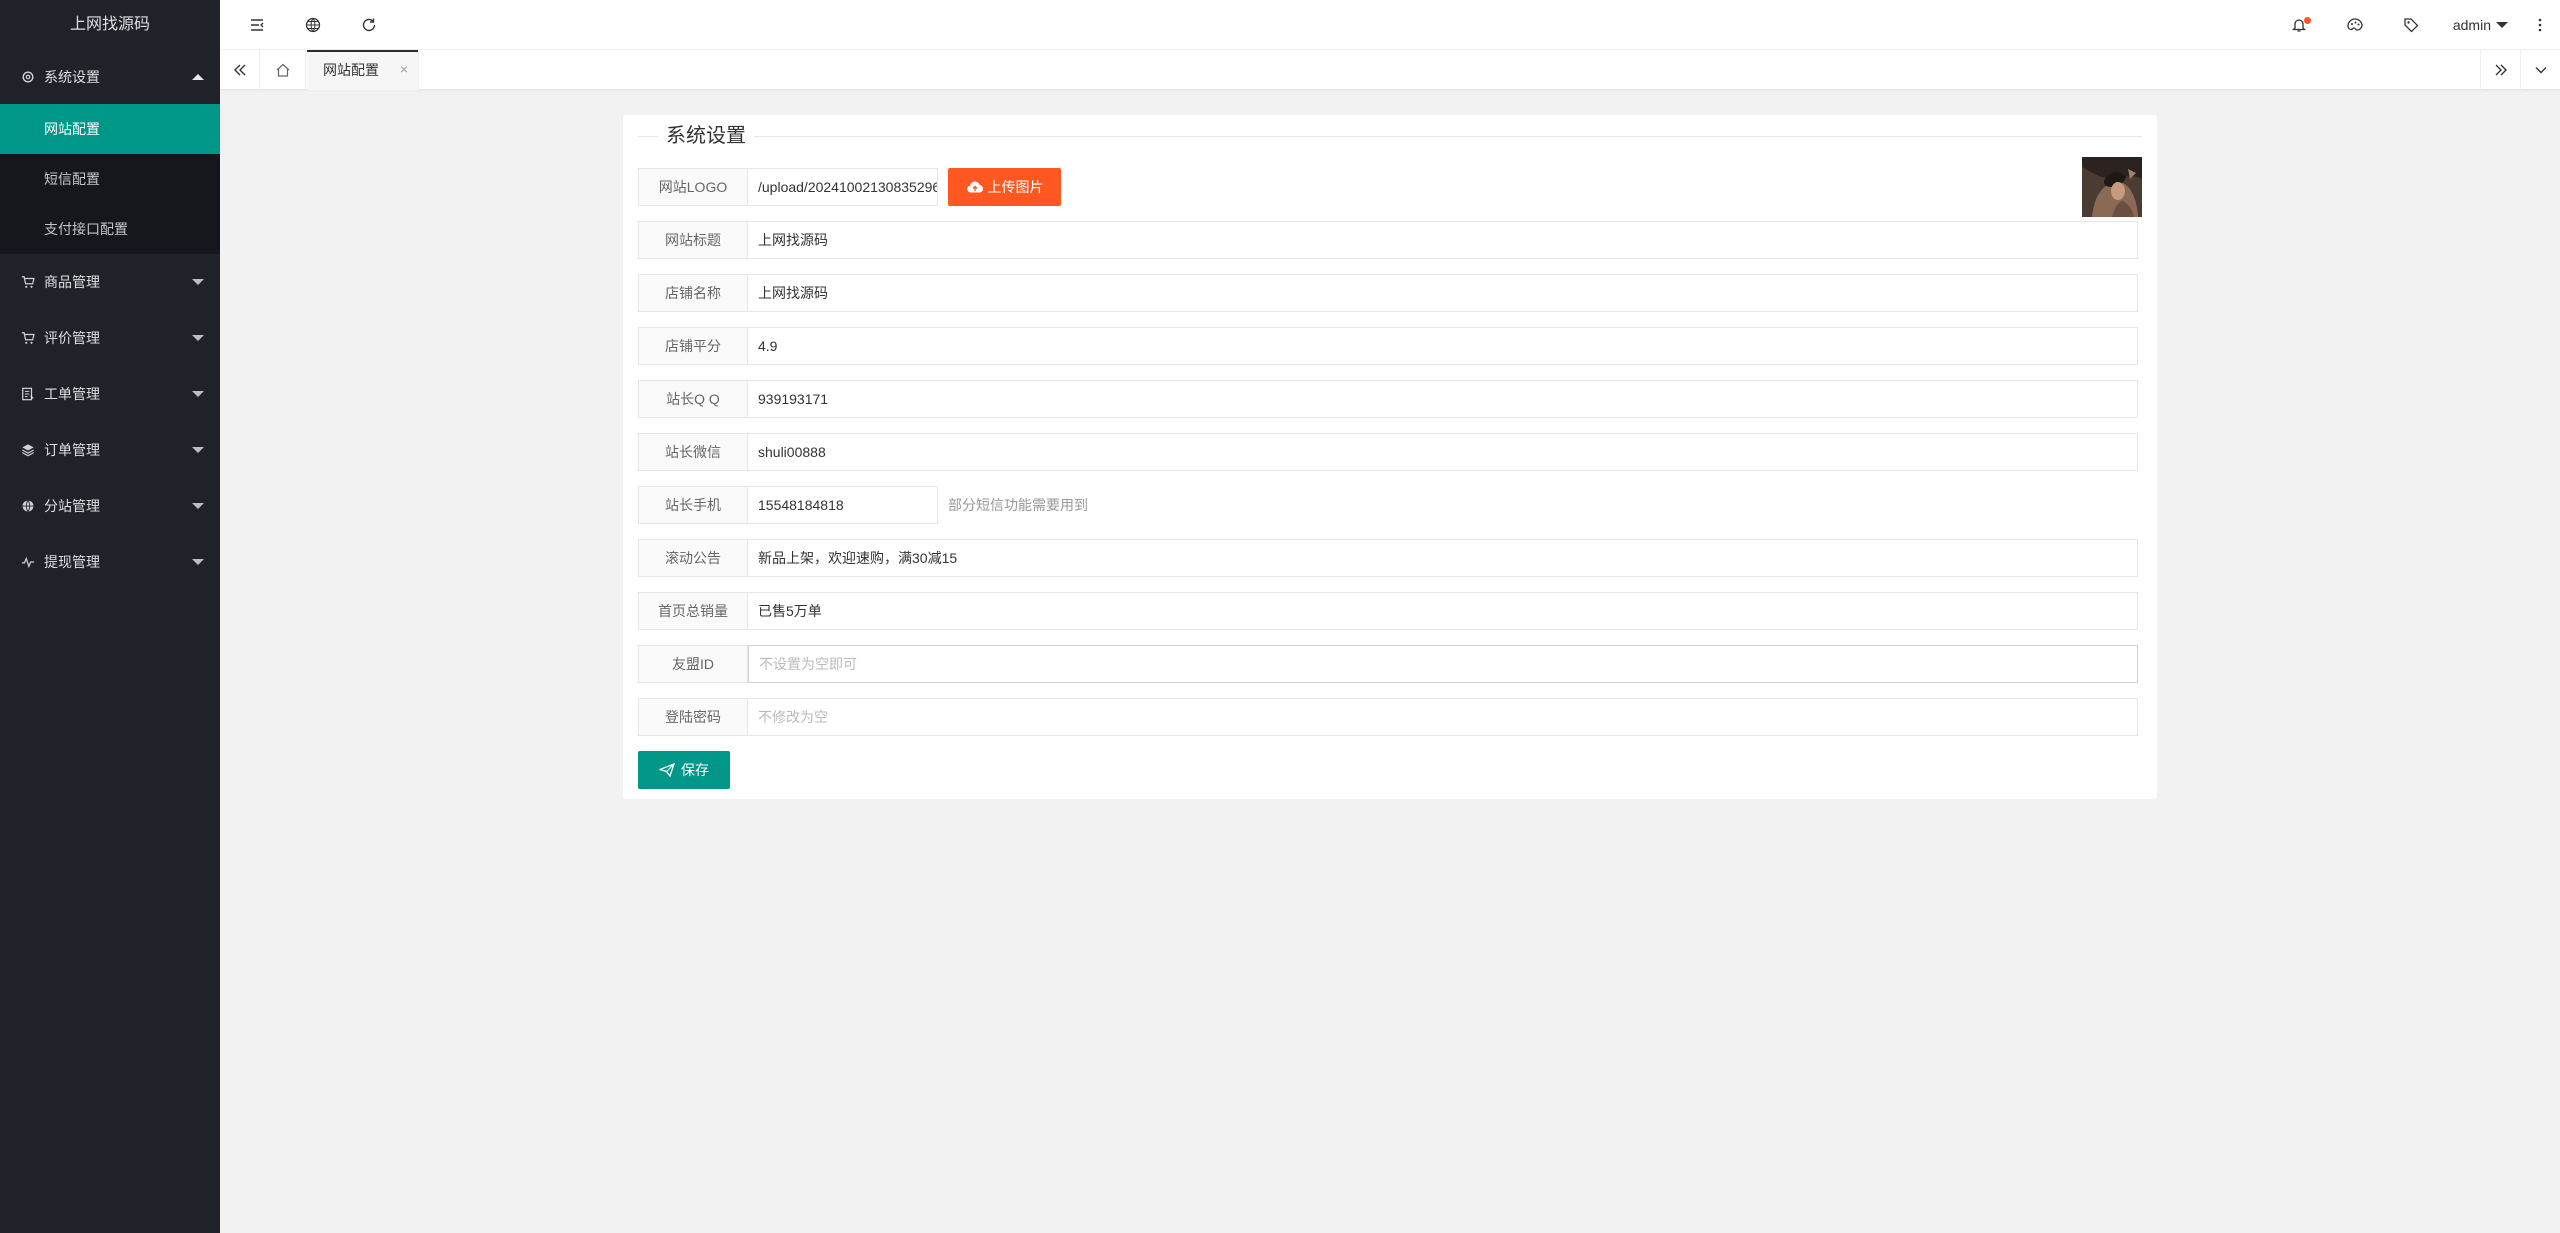 The height and width of the screenshot is (1233, 2560). I want to click on form-icon, so click(28, 394).